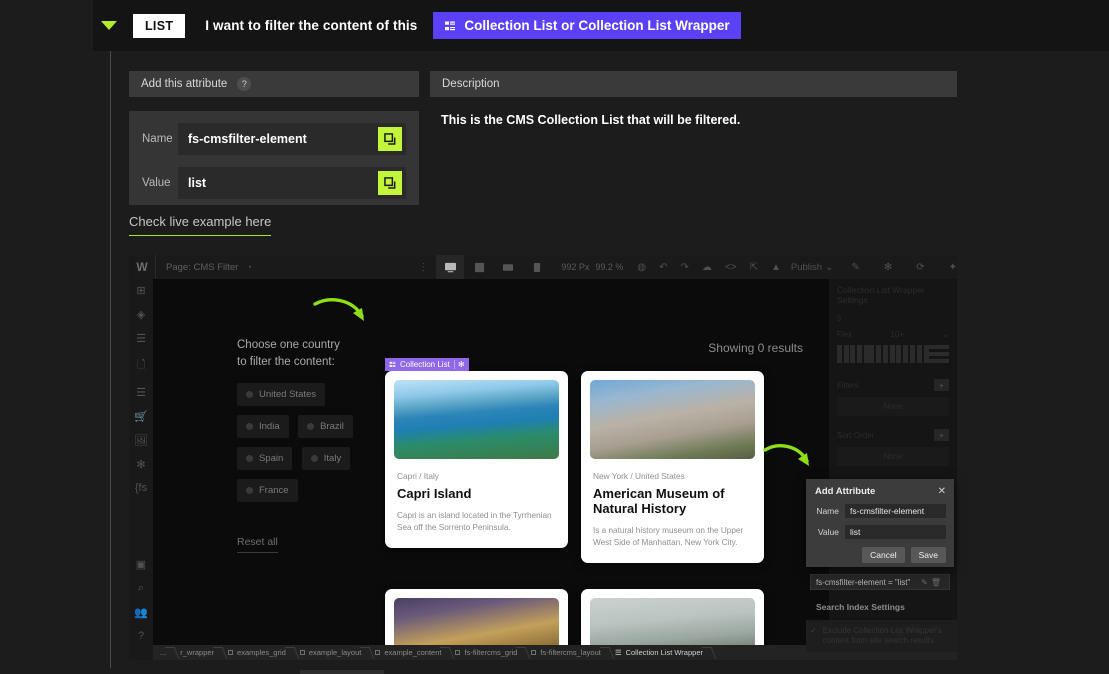 This screenshot has width=1109, height=674. What do you see at coordinates (928, 555) in the screenshot?
I see `save-button: Save` at bounding box center [928, 555].